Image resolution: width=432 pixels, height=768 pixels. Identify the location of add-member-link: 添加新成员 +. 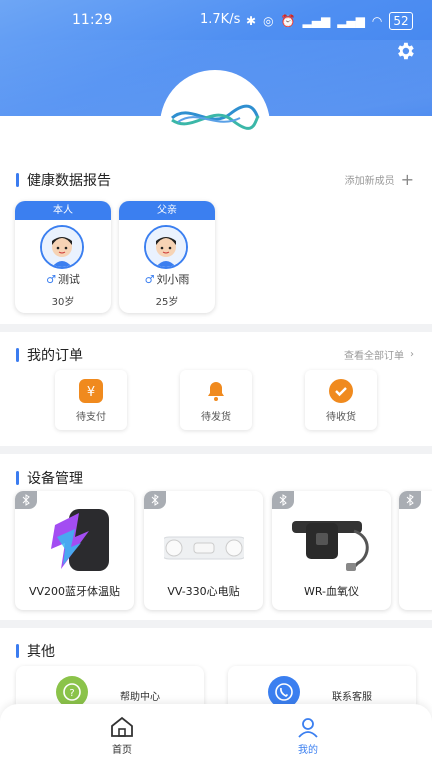
(379, 179).